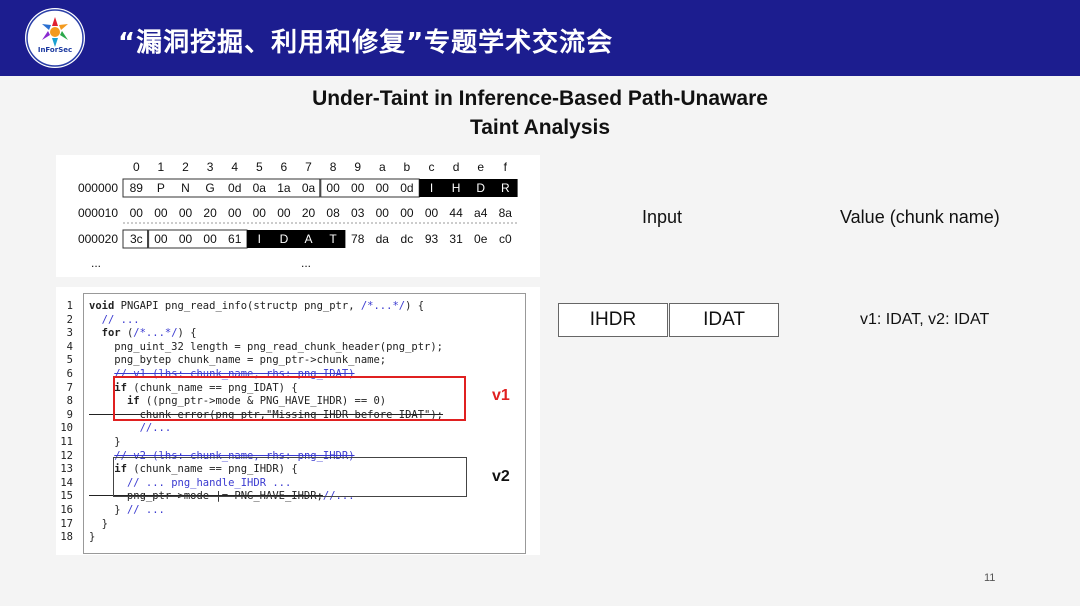 This screenshot has height=606, width=1080. What do you see at coordinates (69, 360) in the screenshot?
I see `line-number: 5` at bounding box center [69, 360].